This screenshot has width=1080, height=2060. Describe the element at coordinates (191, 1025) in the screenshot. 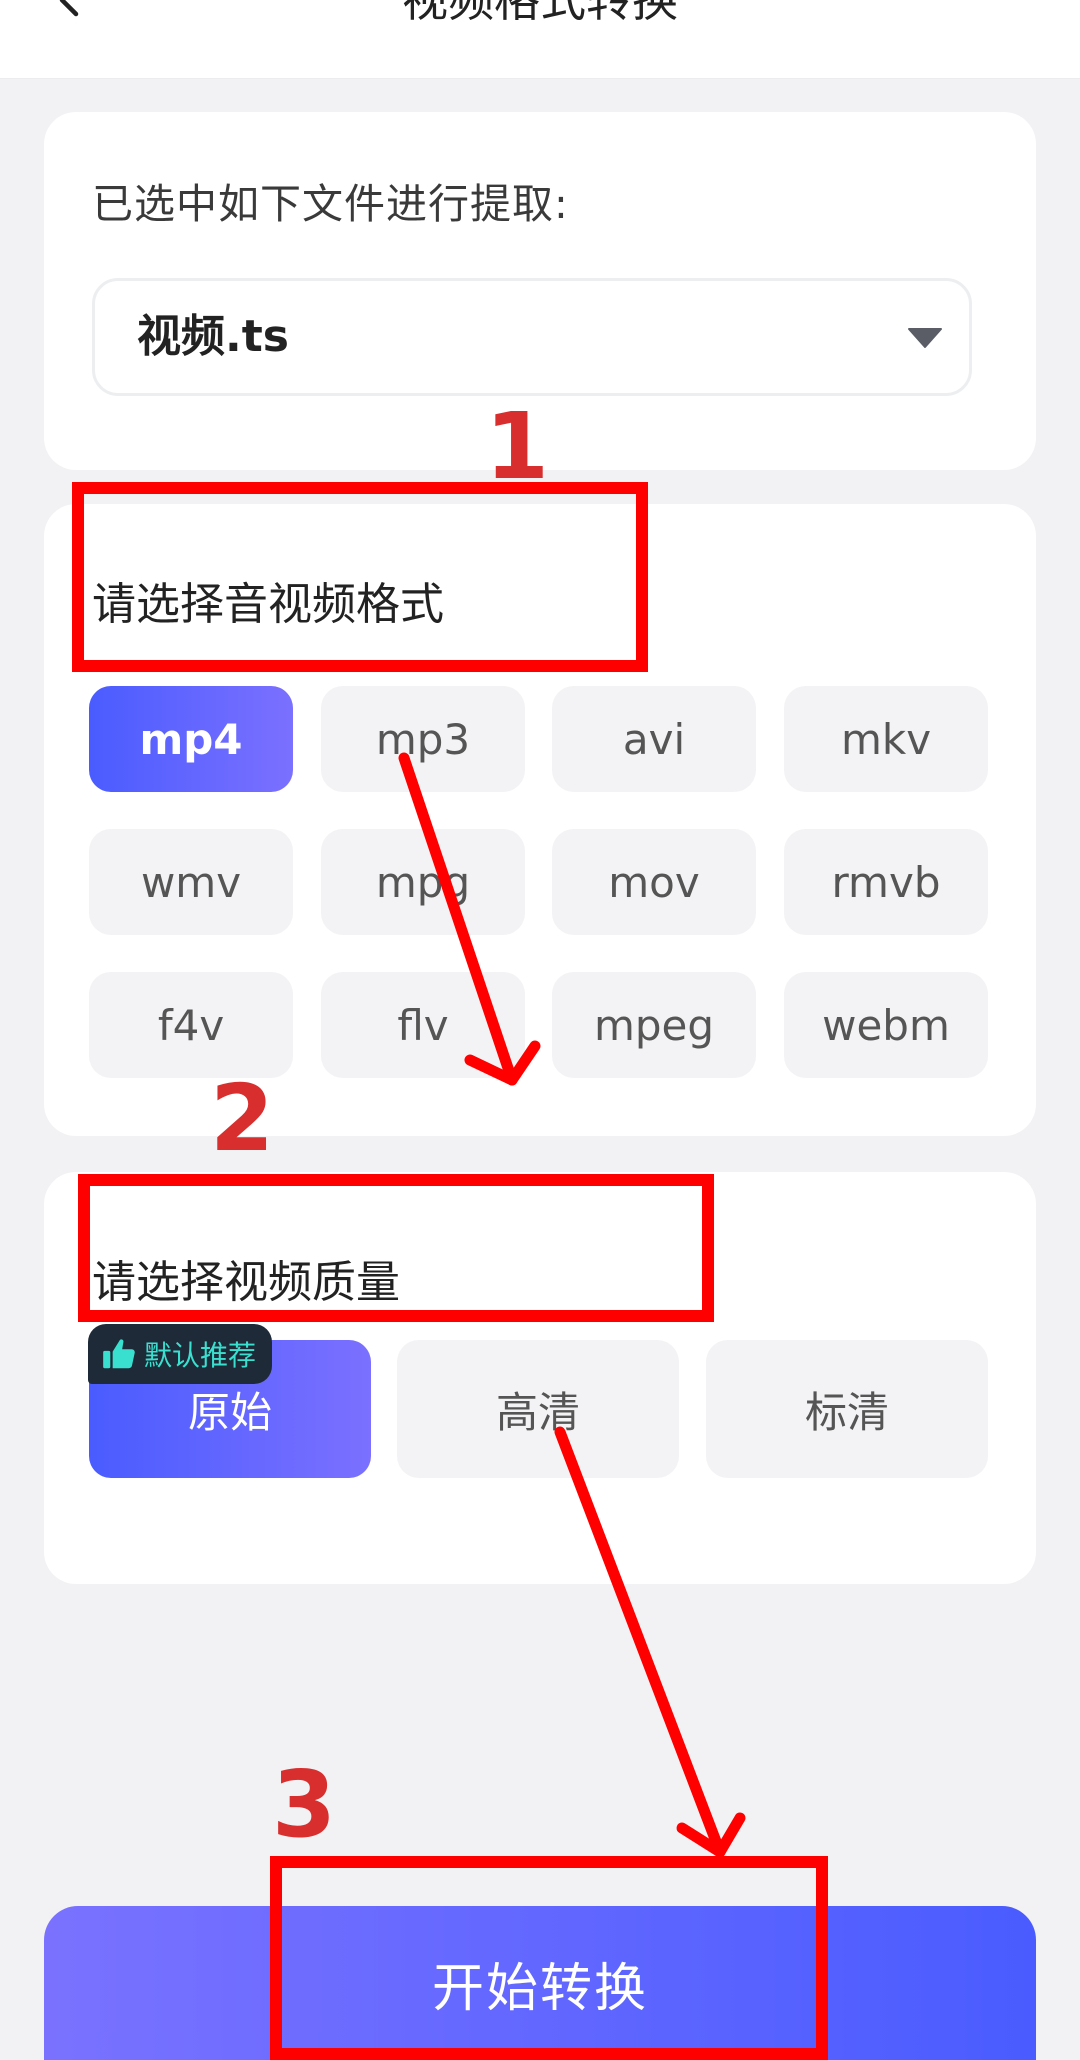

I see `format-option-f4v: f4v` at that location.